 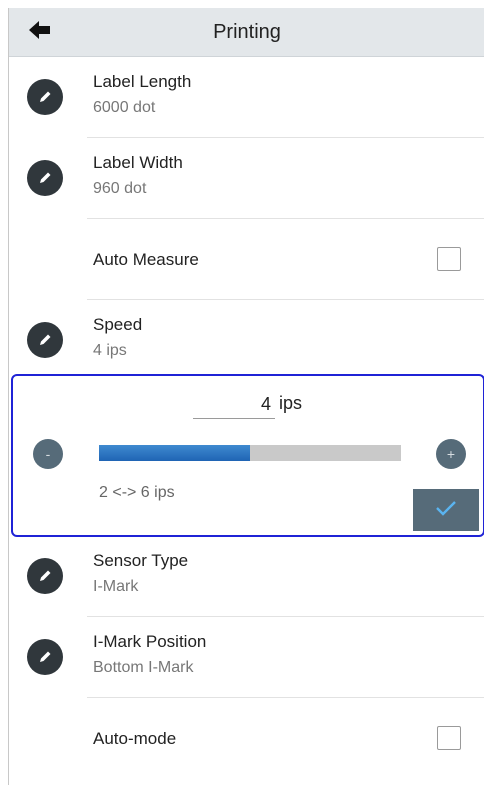 I want to click on setting-row-label-length: Label Length 6000 dot, so click(x=246, y=97).